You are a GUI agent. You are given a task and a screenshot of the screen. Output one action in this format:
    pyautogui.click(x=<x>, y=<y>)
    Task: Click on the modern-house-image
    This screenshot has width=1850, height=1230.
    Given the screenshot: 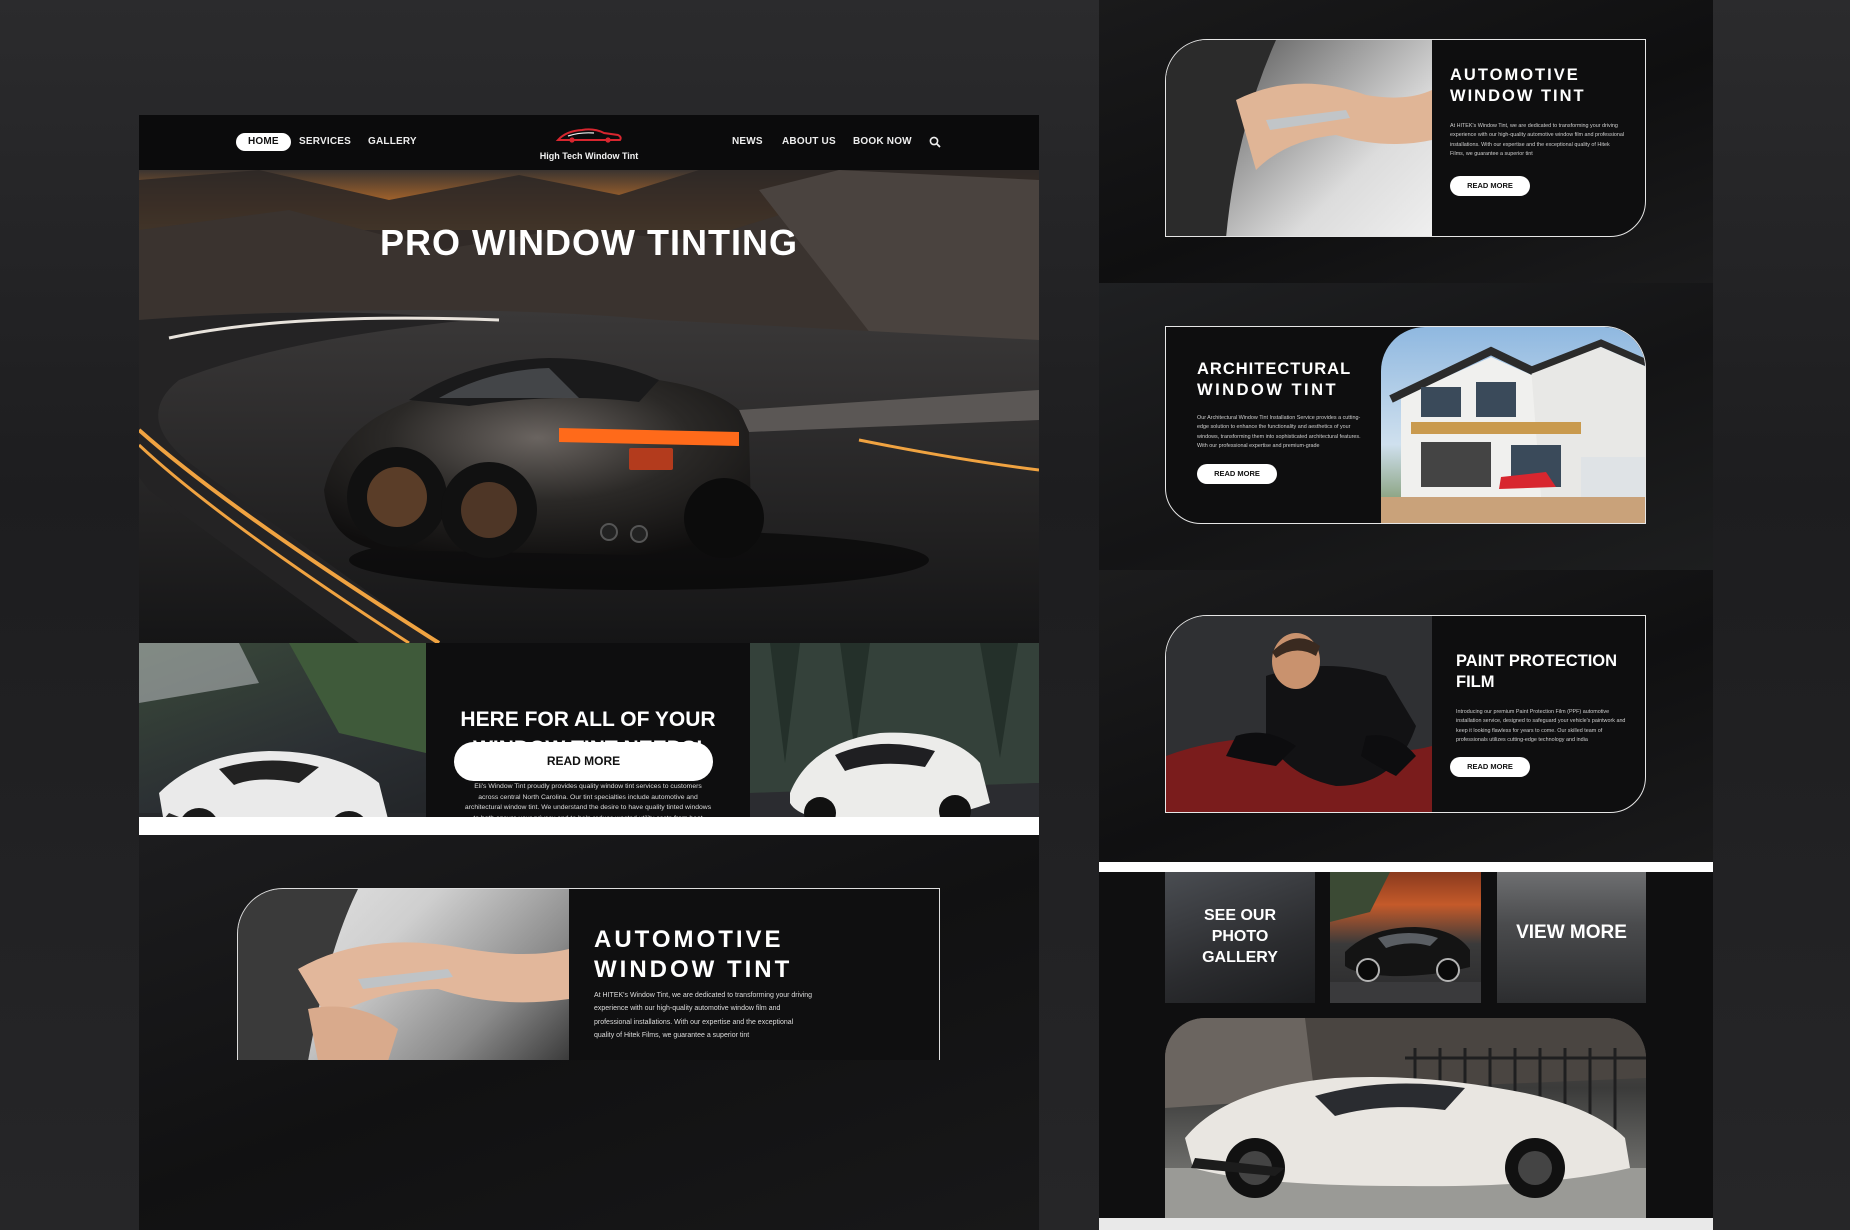 What is the action you would take?
    pyautogui.click(x=1513, y=431)
    